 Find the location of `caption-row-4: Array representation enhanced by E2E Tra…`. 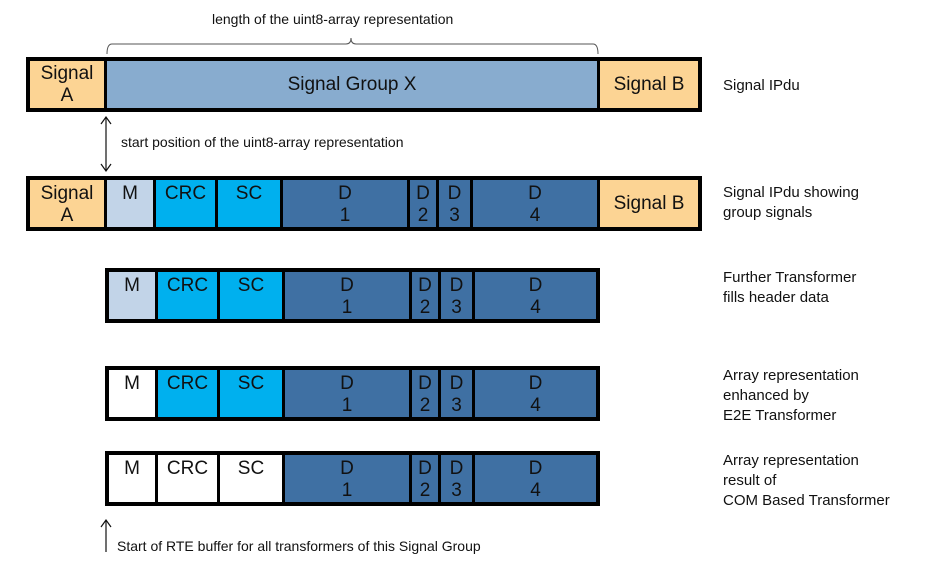

caption-row-4: Array representation enhanced by E2E Tra… is located at coordinates (791, 396).